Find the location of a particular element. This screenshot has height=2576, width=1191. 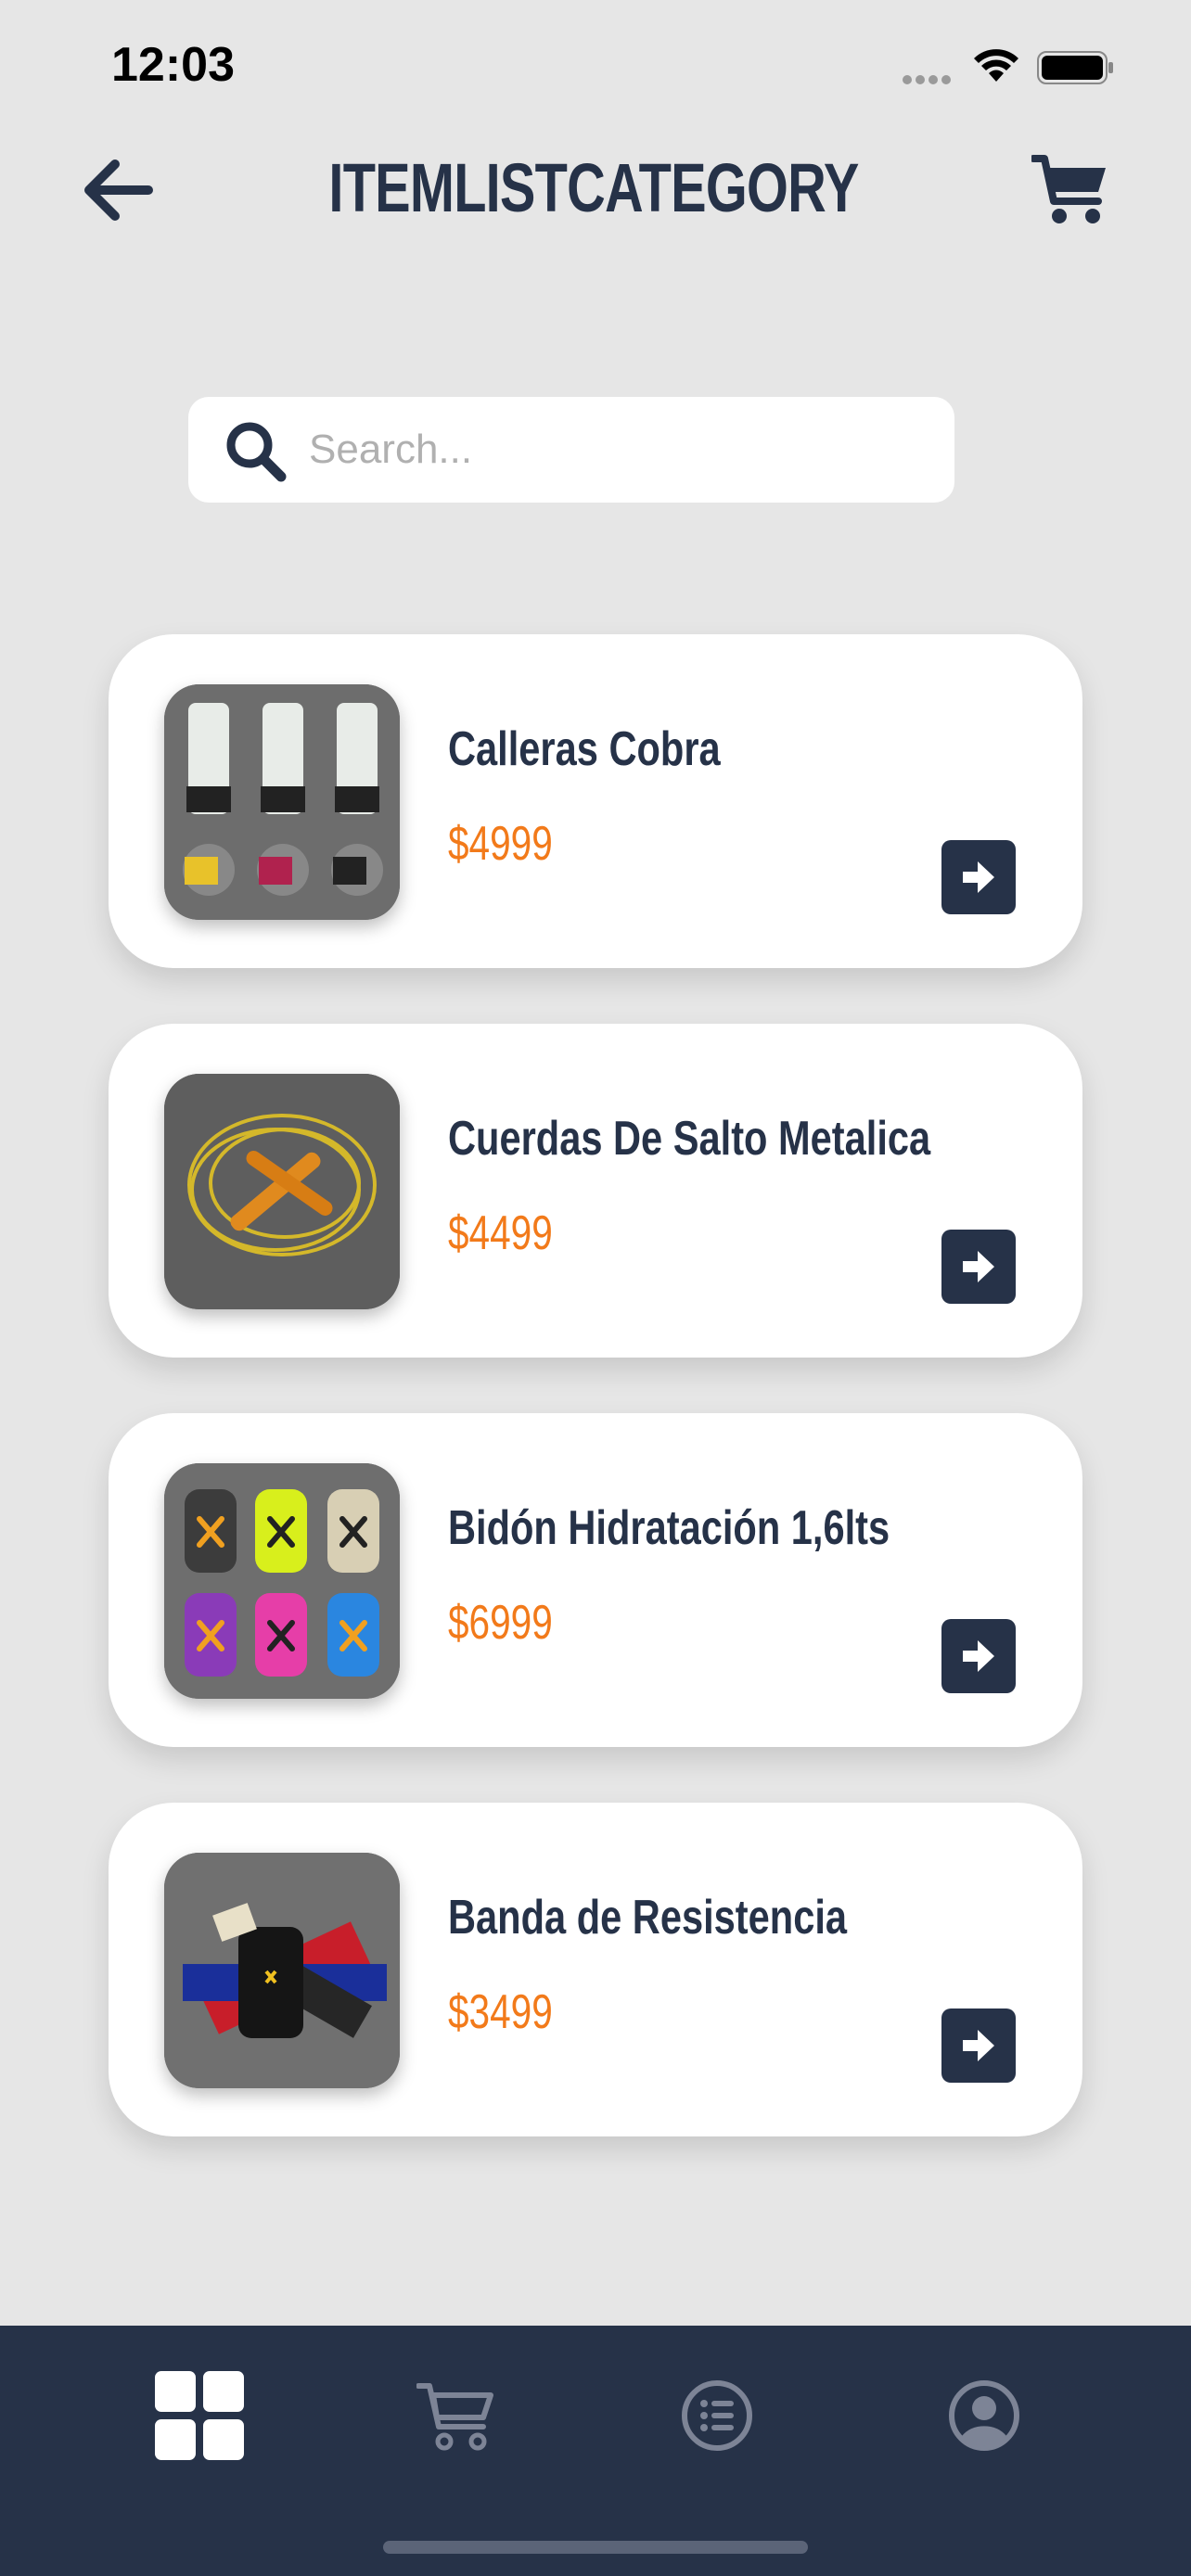

tab-orders is located at coordinates (717, 2416).